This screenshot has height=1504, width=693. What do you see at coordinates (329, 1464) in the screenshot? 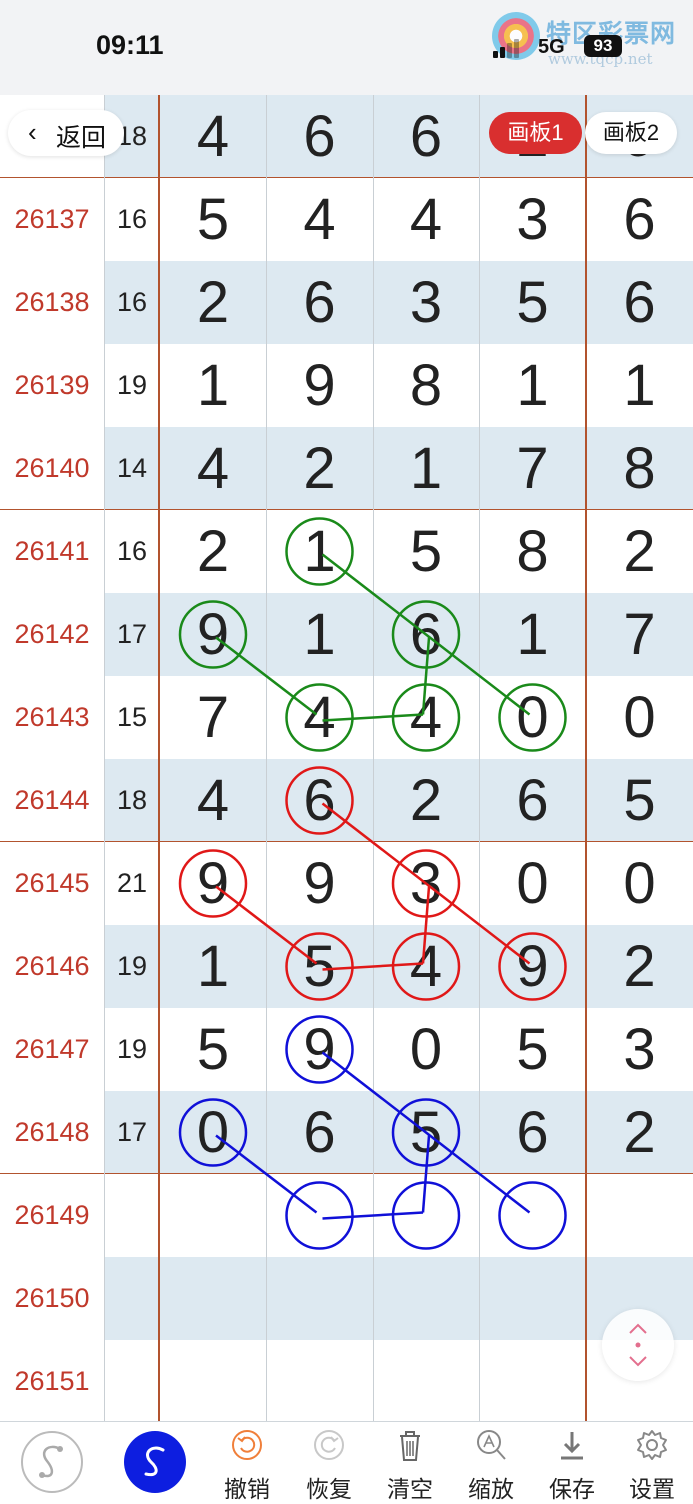
I see `redo-button: 恢复` at bounding box center [329, 1464].